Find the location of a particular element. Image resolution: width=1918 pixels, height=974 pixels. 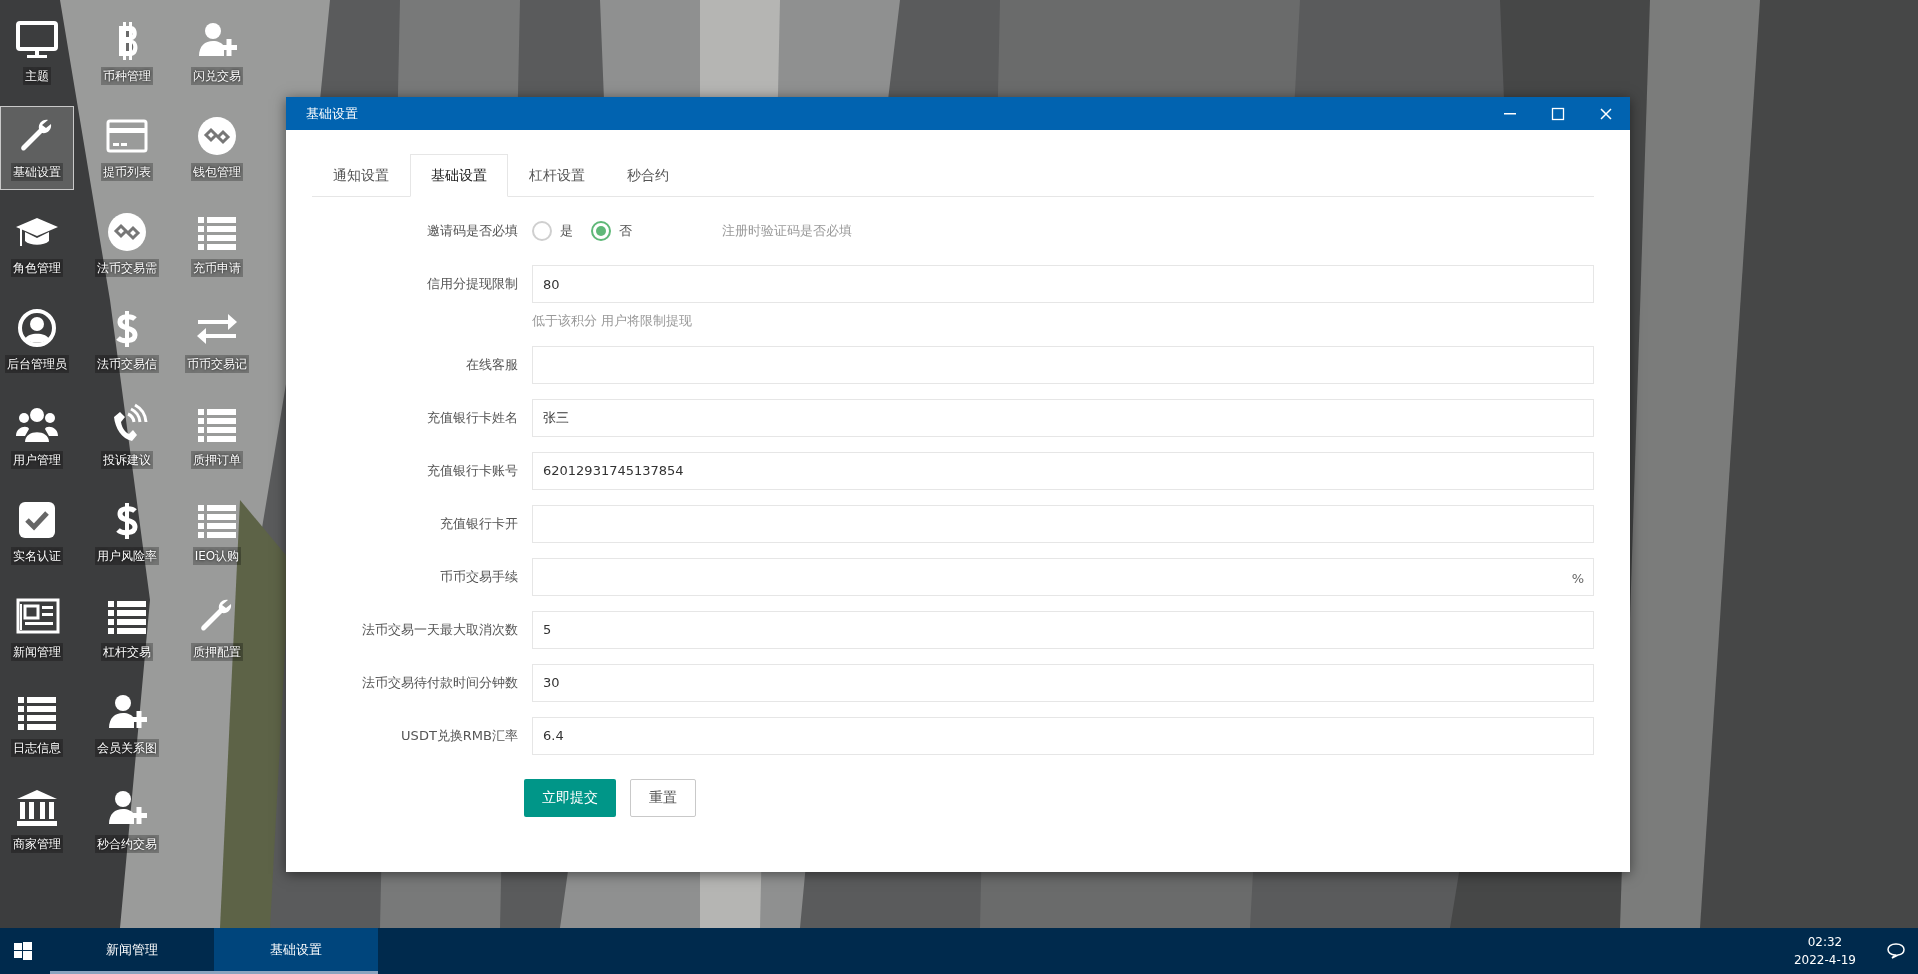

desktop-shortcut: 币币交易记 is located at coordinates (217, 340).